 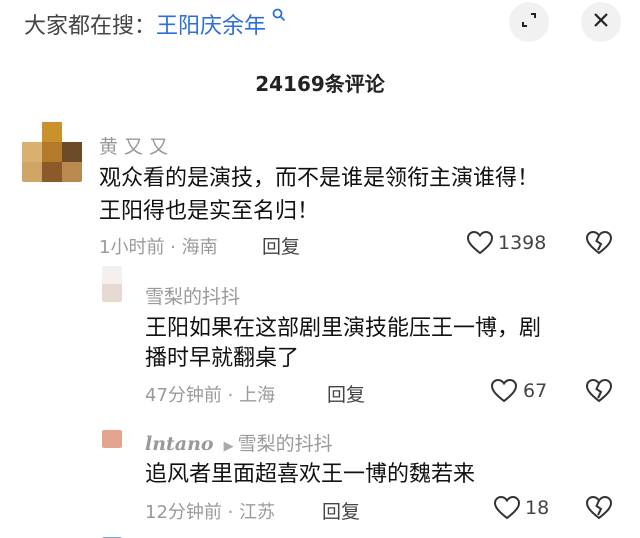 What do you see at coordinates (90, 26) in the screenshot?
I see `search-suggestion-prefix: 大家都在搜：` at bounding box center [90, 26].